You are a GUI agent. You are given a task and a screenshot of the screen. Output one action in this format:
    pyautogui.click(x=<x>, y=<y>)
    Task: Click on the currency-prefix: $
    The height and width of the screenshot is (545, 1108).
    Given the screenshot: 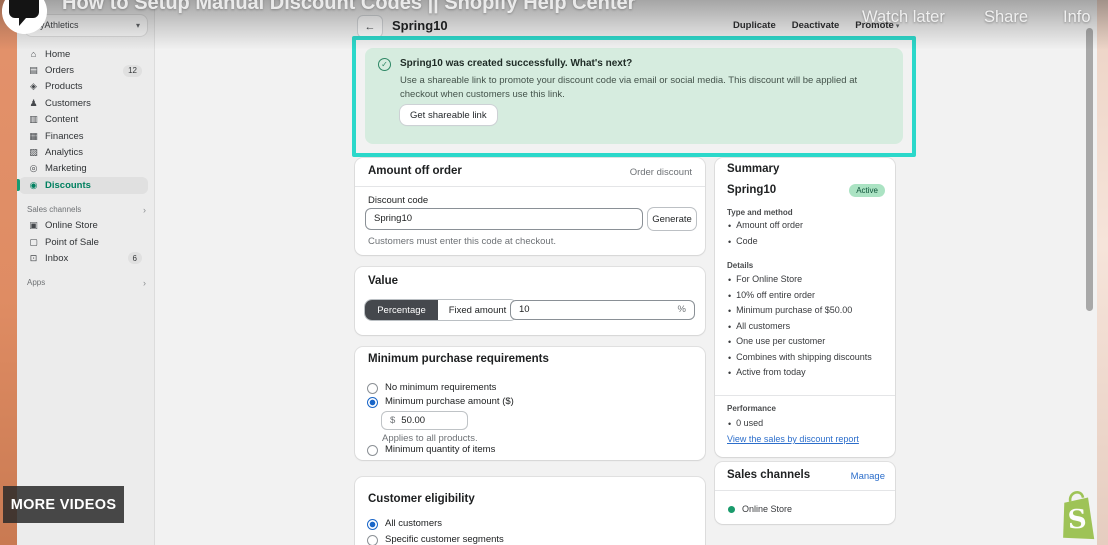 What is the action you would take?
    pyautogui.click(x=393, y=420)
    